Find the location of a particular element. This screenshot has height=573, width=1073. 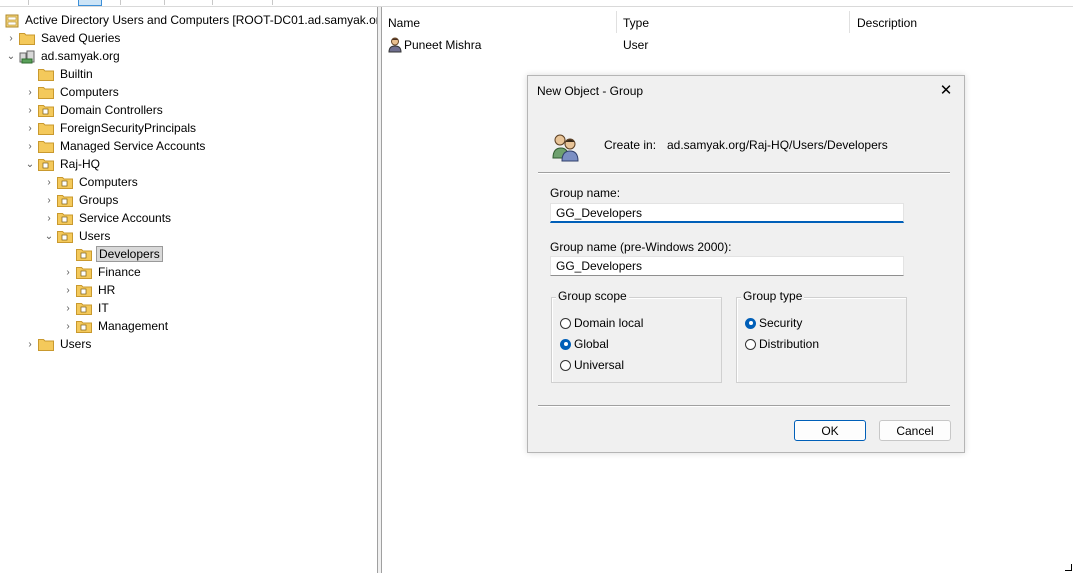

tree-item-builtin: Builtin is located at coordinates (59, 74).